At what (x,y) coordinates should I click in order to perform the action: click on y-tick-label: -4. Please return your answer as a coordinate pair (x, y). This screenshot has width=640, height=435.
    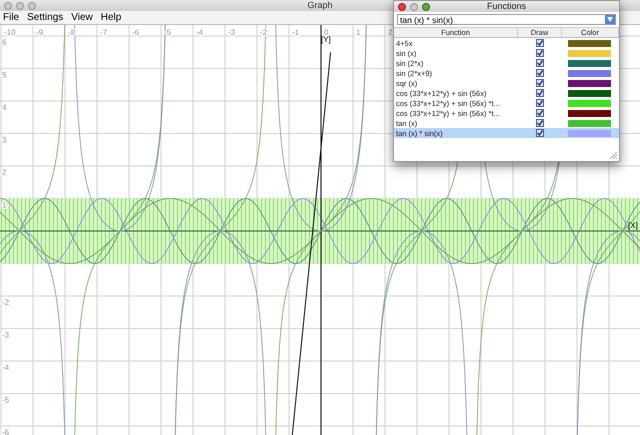
    Looking at the image, I should click on (6, 367).